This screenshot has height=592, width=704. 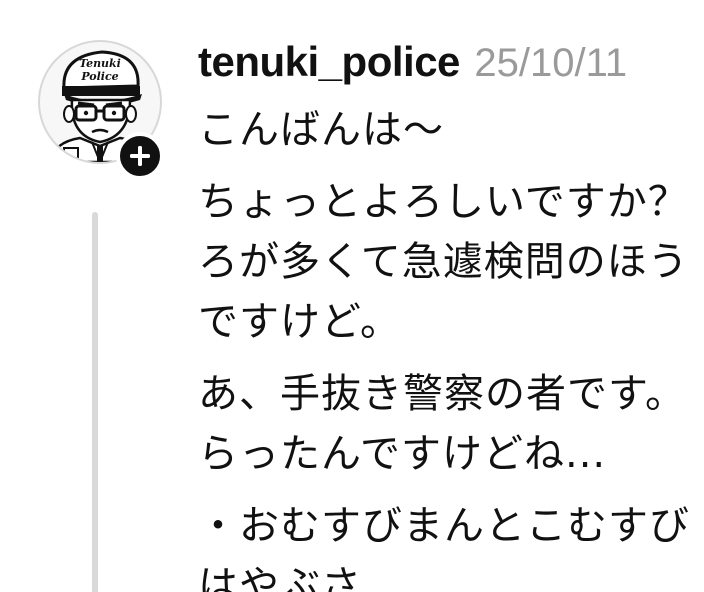 What do you see at coordinates (99, 76) in the screenshot?
I see `cap-text-line-2: Police` at bounding box center [99, 76].